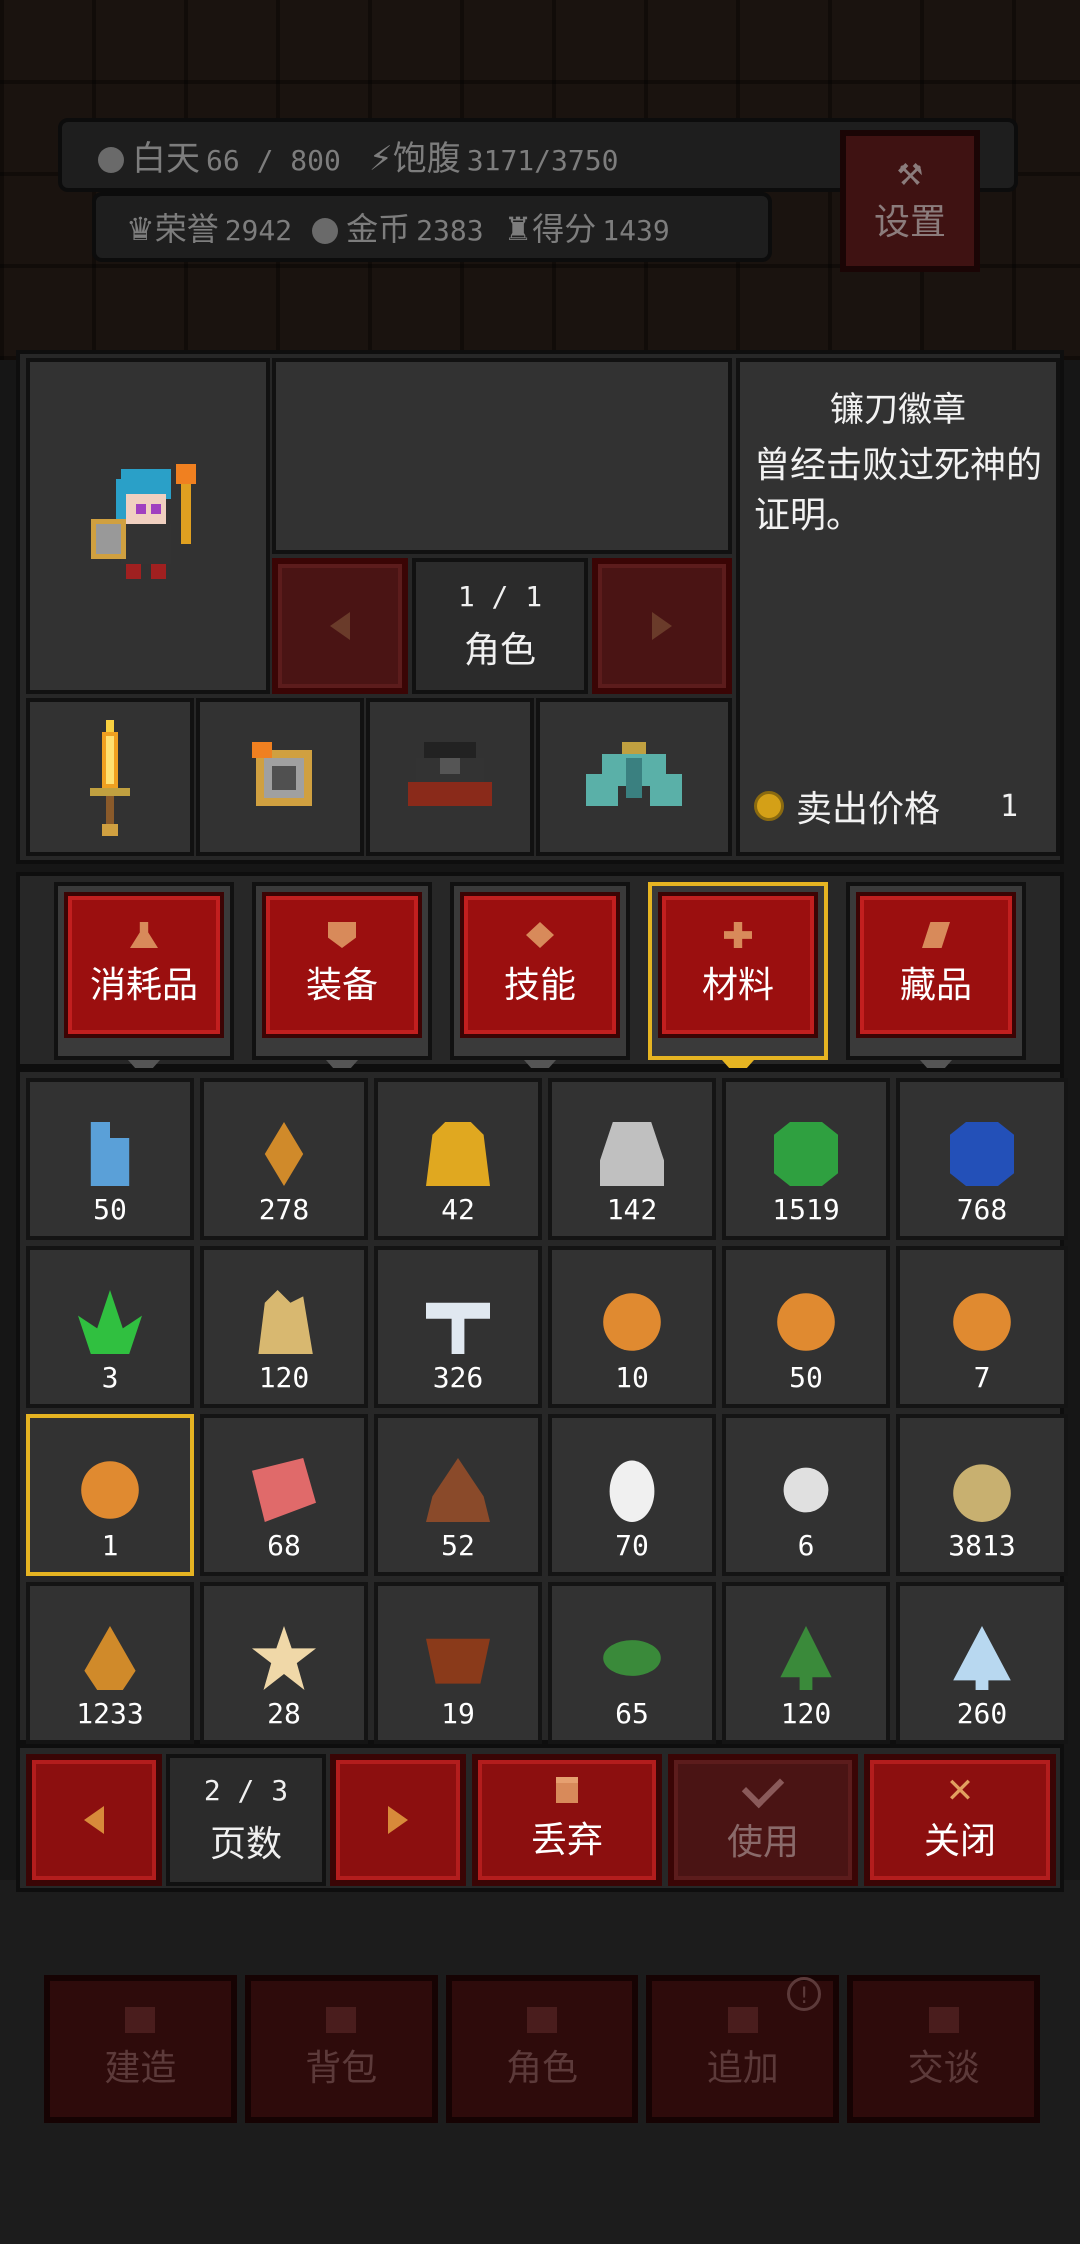  What do you see at coordinates (936, 980) in the screenshot?
I see `tab-collectibles: 藏品` at bounding box center [936, 980].